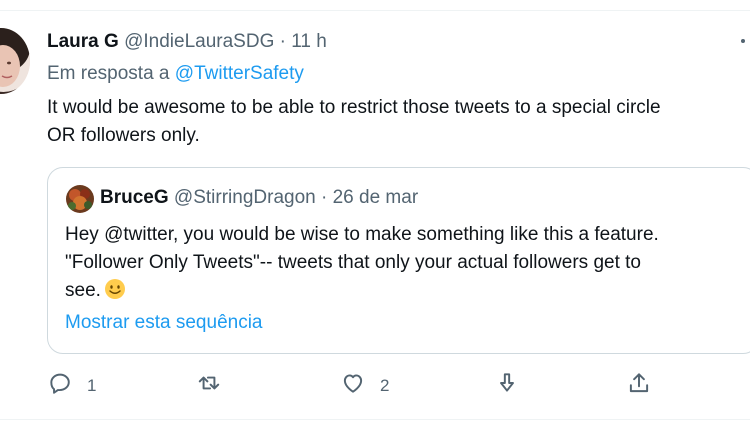  I want to click on quoted-tweet-date: 26 de mar, so click(375, 197).